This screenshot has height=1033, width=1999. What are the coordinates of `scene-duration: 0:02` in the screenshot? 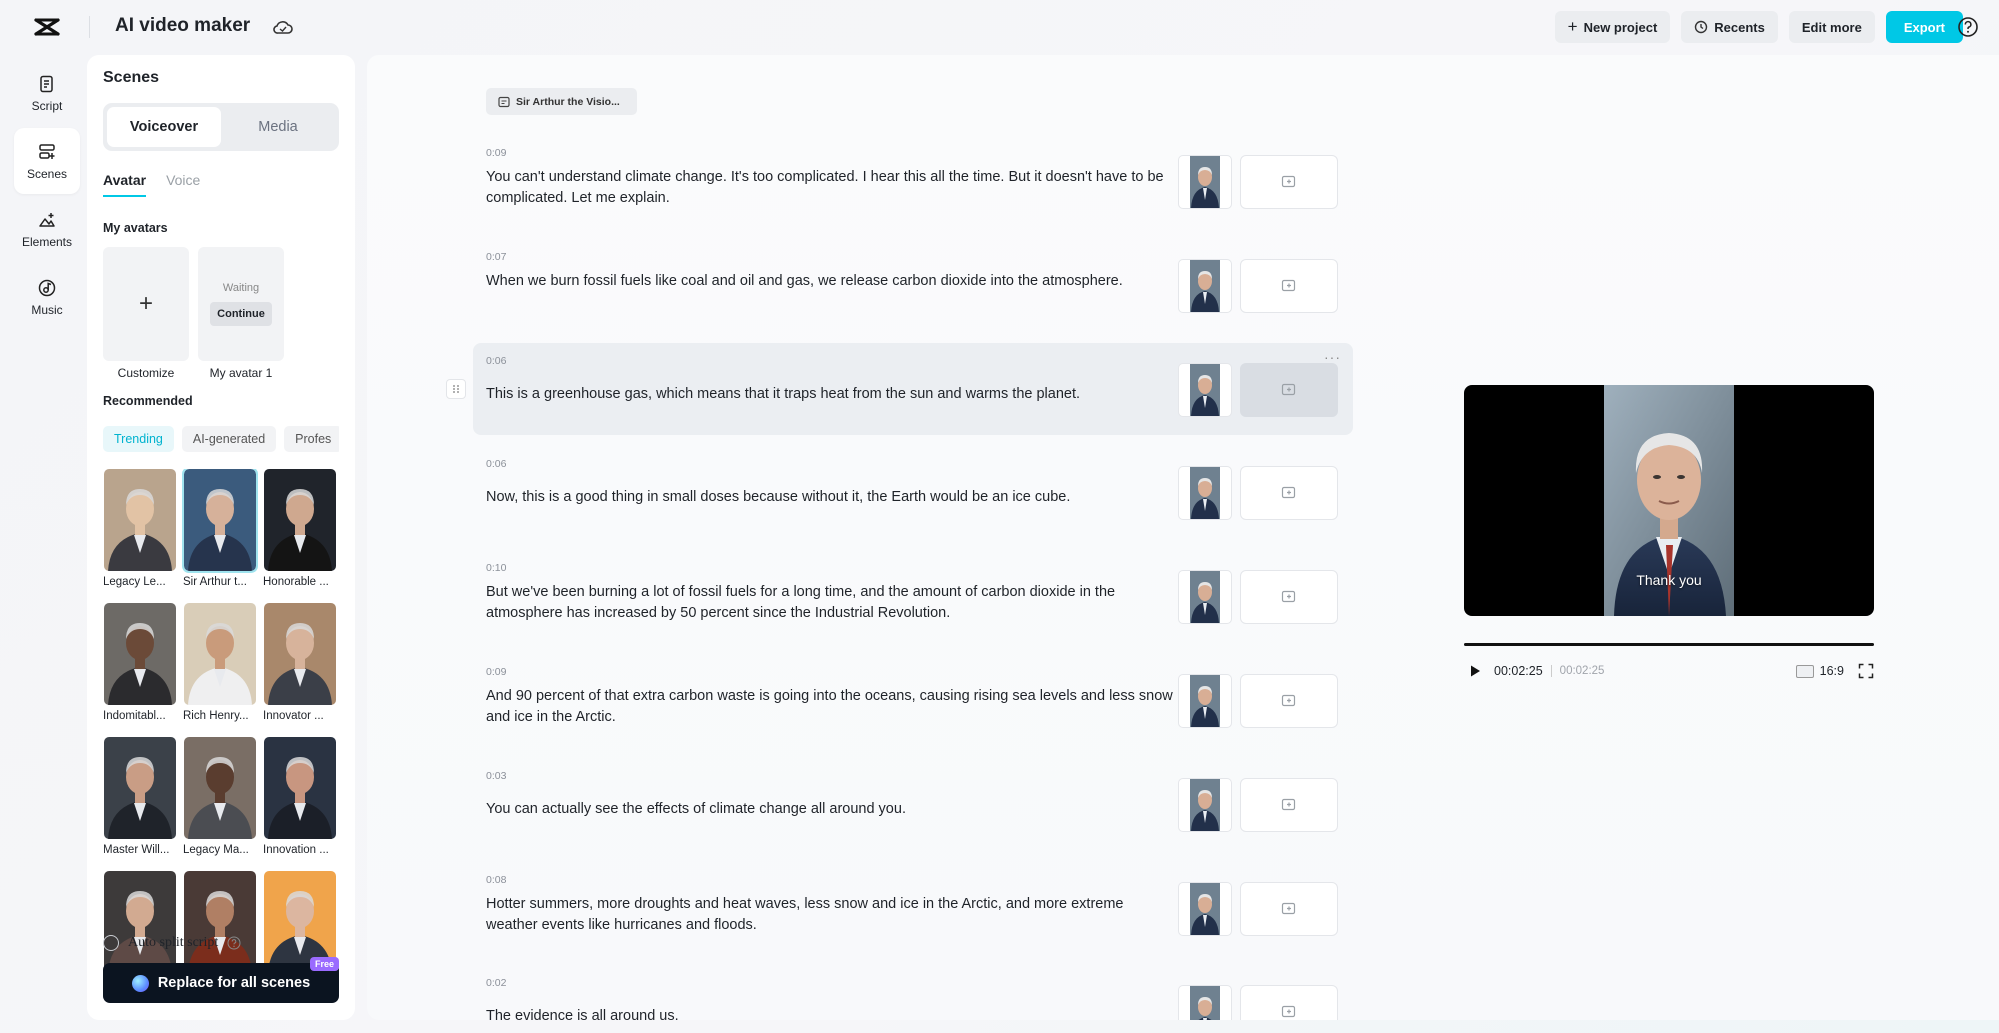 It's located at (496, 983).